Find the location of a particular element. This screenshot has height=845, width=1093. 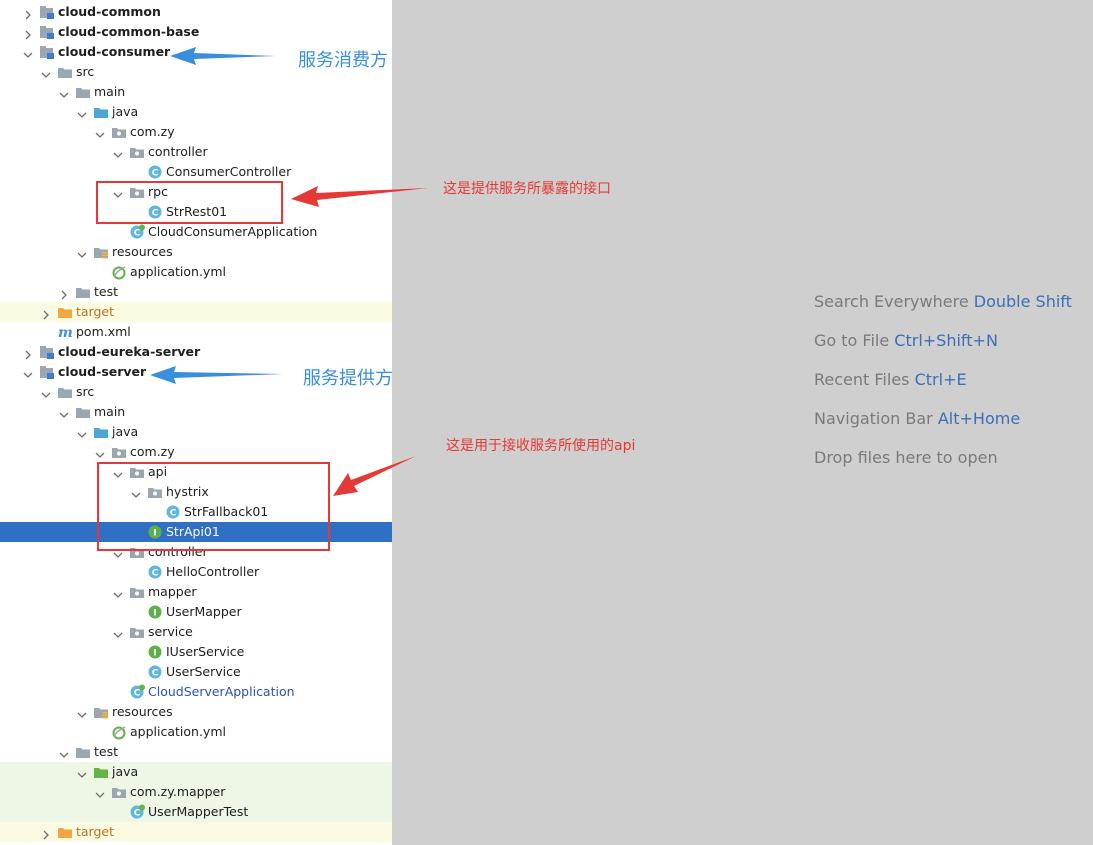

interface-icon: I is located at coordinates (155, 652).